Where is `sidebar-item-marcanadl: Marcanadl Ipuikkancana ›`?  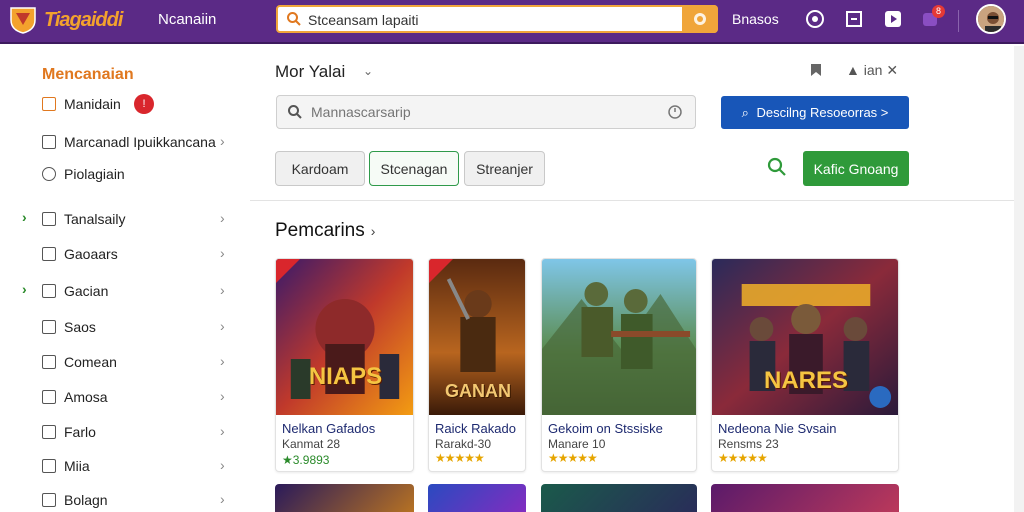
sidebar-item-marcanadl: Marcanadl Ipuikkancana › is located at coordinates (142, 143).